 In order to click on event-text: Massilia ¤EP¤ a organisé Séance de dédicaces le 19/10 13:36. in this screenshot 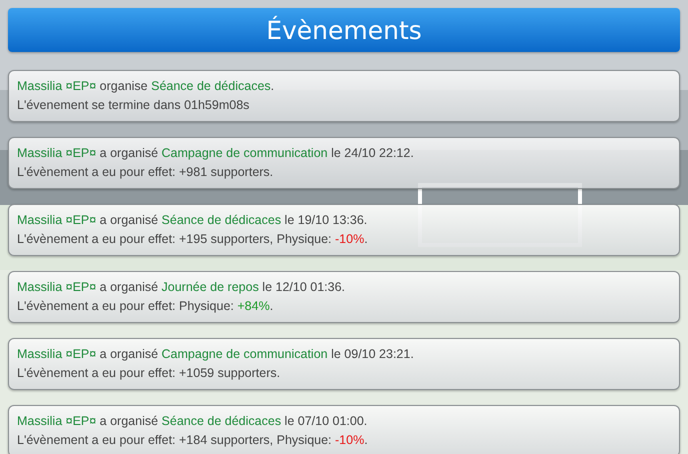, I will do `click(192, 220)`.